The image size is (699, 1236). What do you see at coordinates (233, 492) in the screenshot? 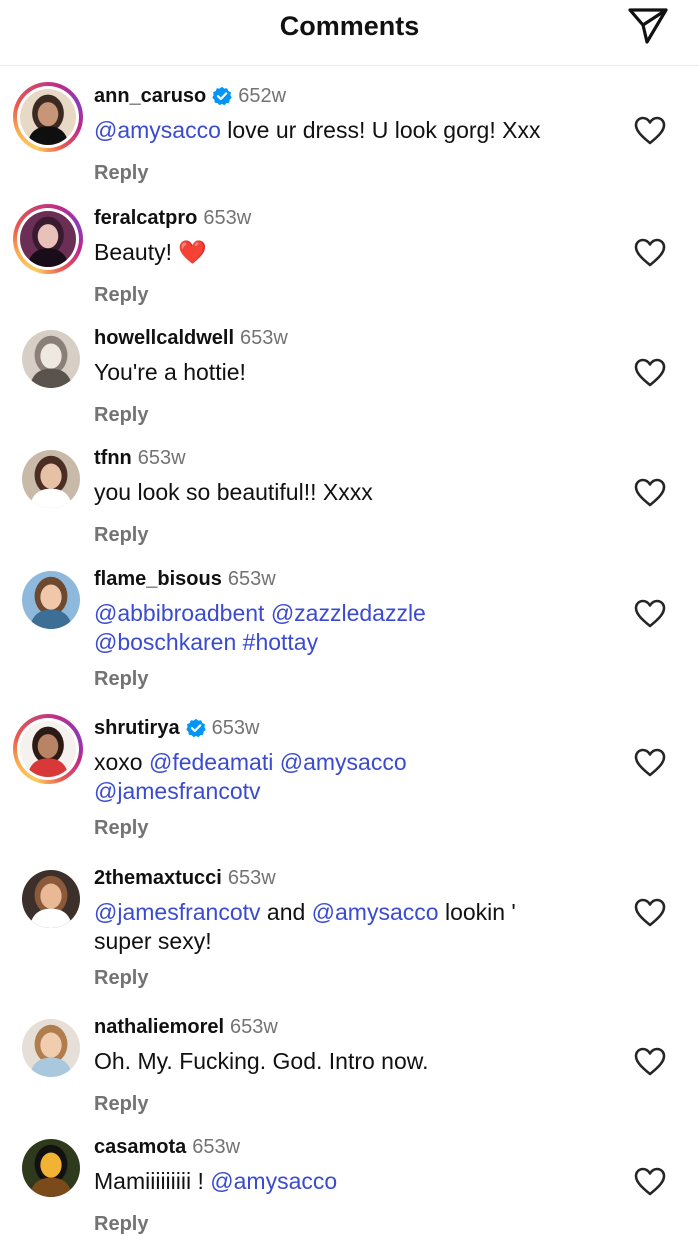
I see `comment-text-segment: you look so beautiful!! Xxxx` at bounding box center [233, 492].